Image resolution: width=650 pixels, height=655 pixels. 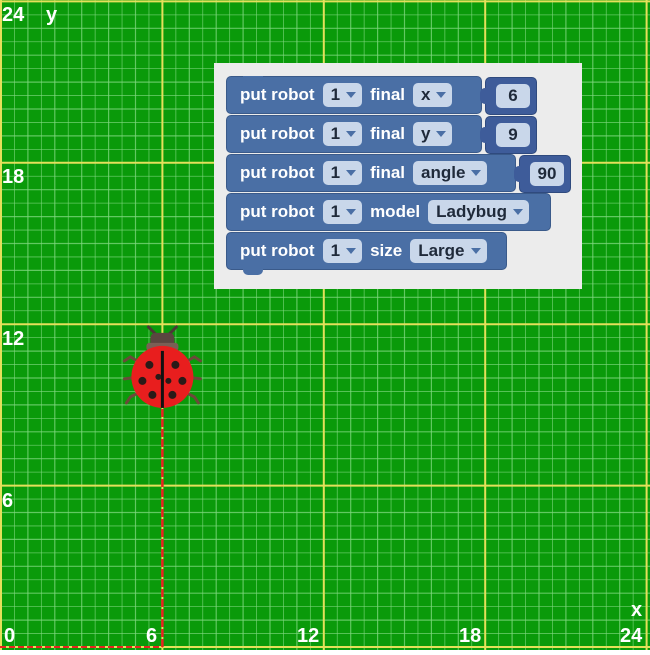 I want to click on value-block: 9, so click(x=508, y=135).